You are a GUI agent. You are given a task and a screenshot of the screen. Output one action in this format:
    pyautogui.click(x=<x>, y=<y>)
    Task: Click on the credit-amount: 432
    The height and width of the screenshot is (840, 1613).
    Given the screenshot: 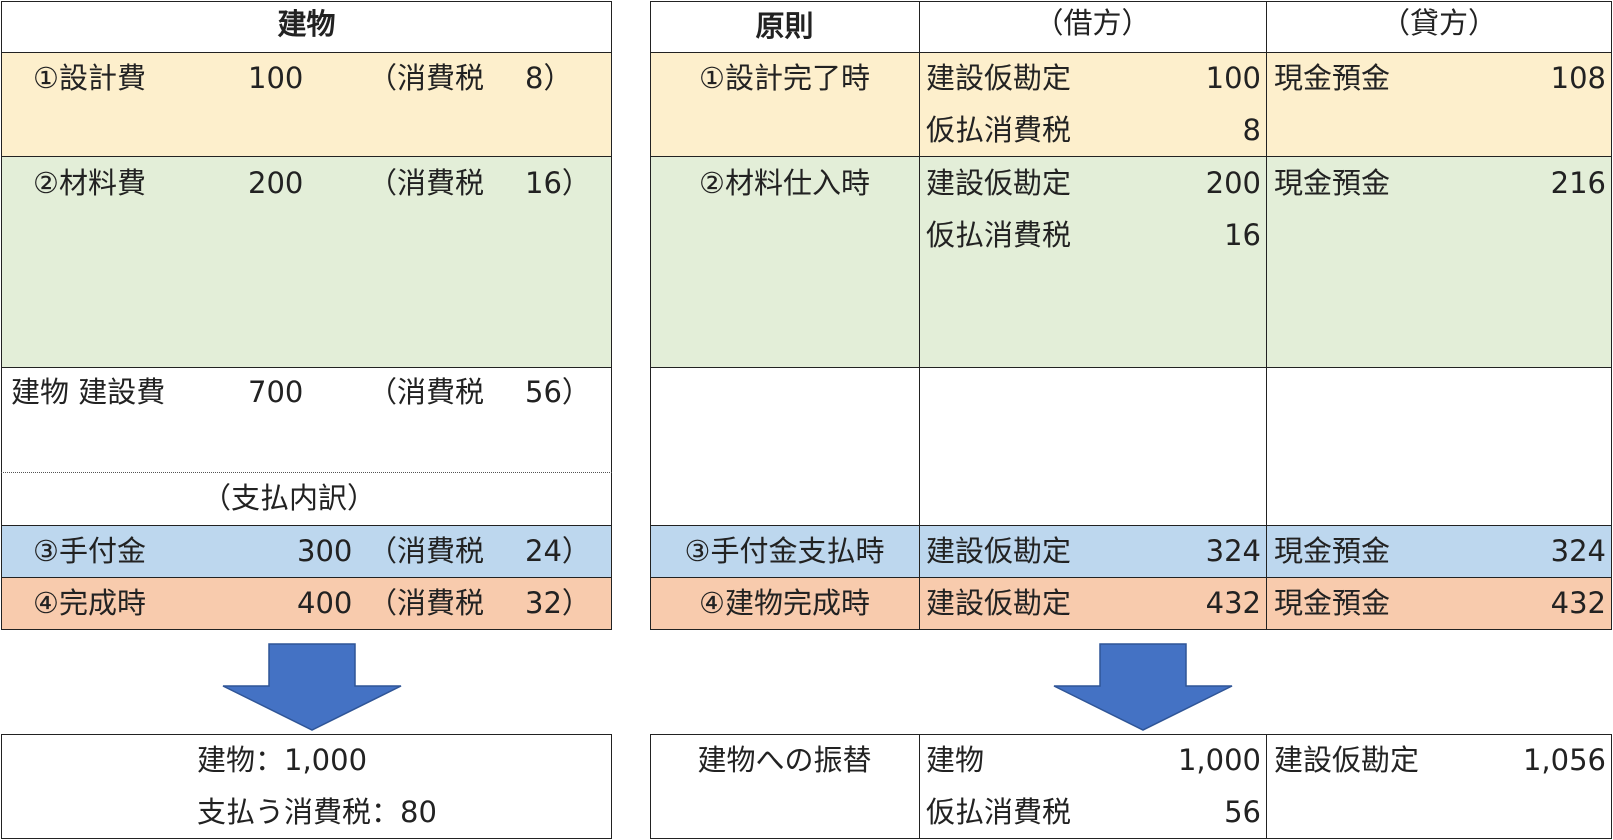 What is the action you would take?
    pyautogui.click(x=1578, y=603)
    